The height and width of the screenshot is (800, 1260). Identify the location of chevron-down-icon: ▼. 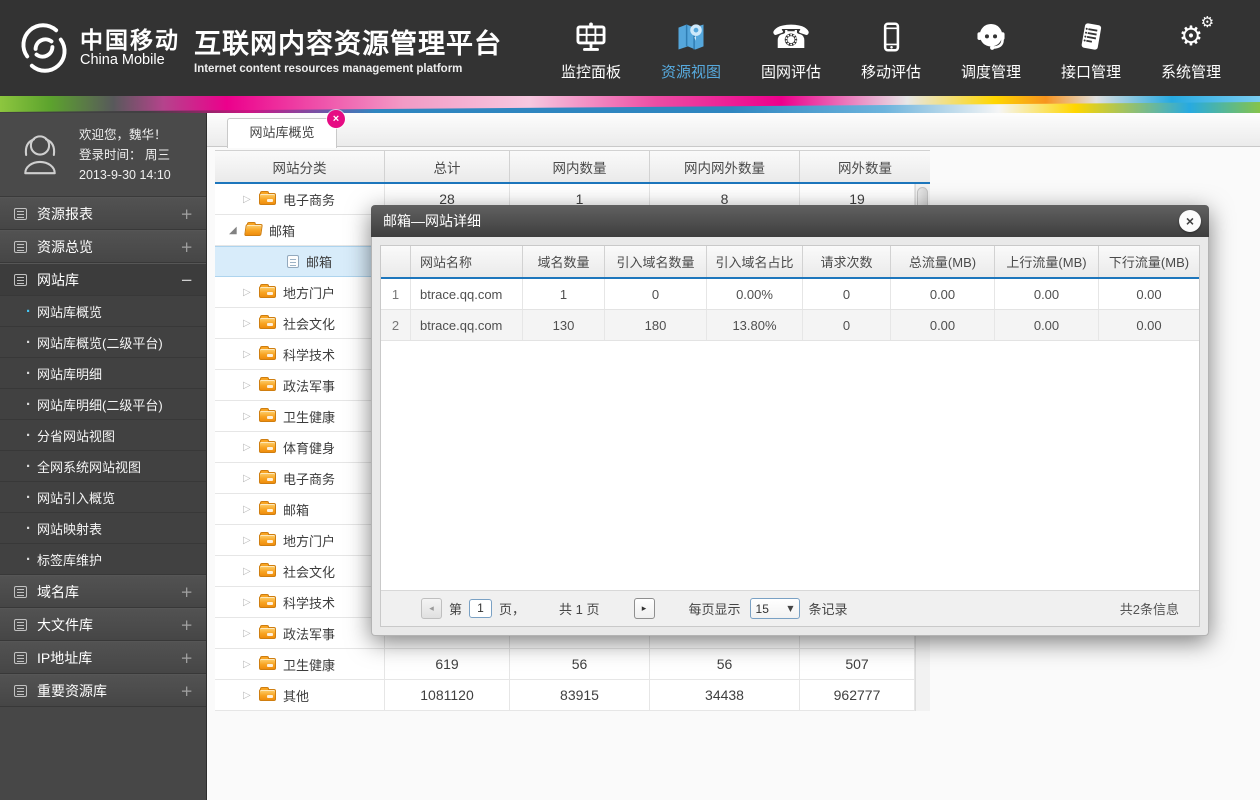
(790, 608).